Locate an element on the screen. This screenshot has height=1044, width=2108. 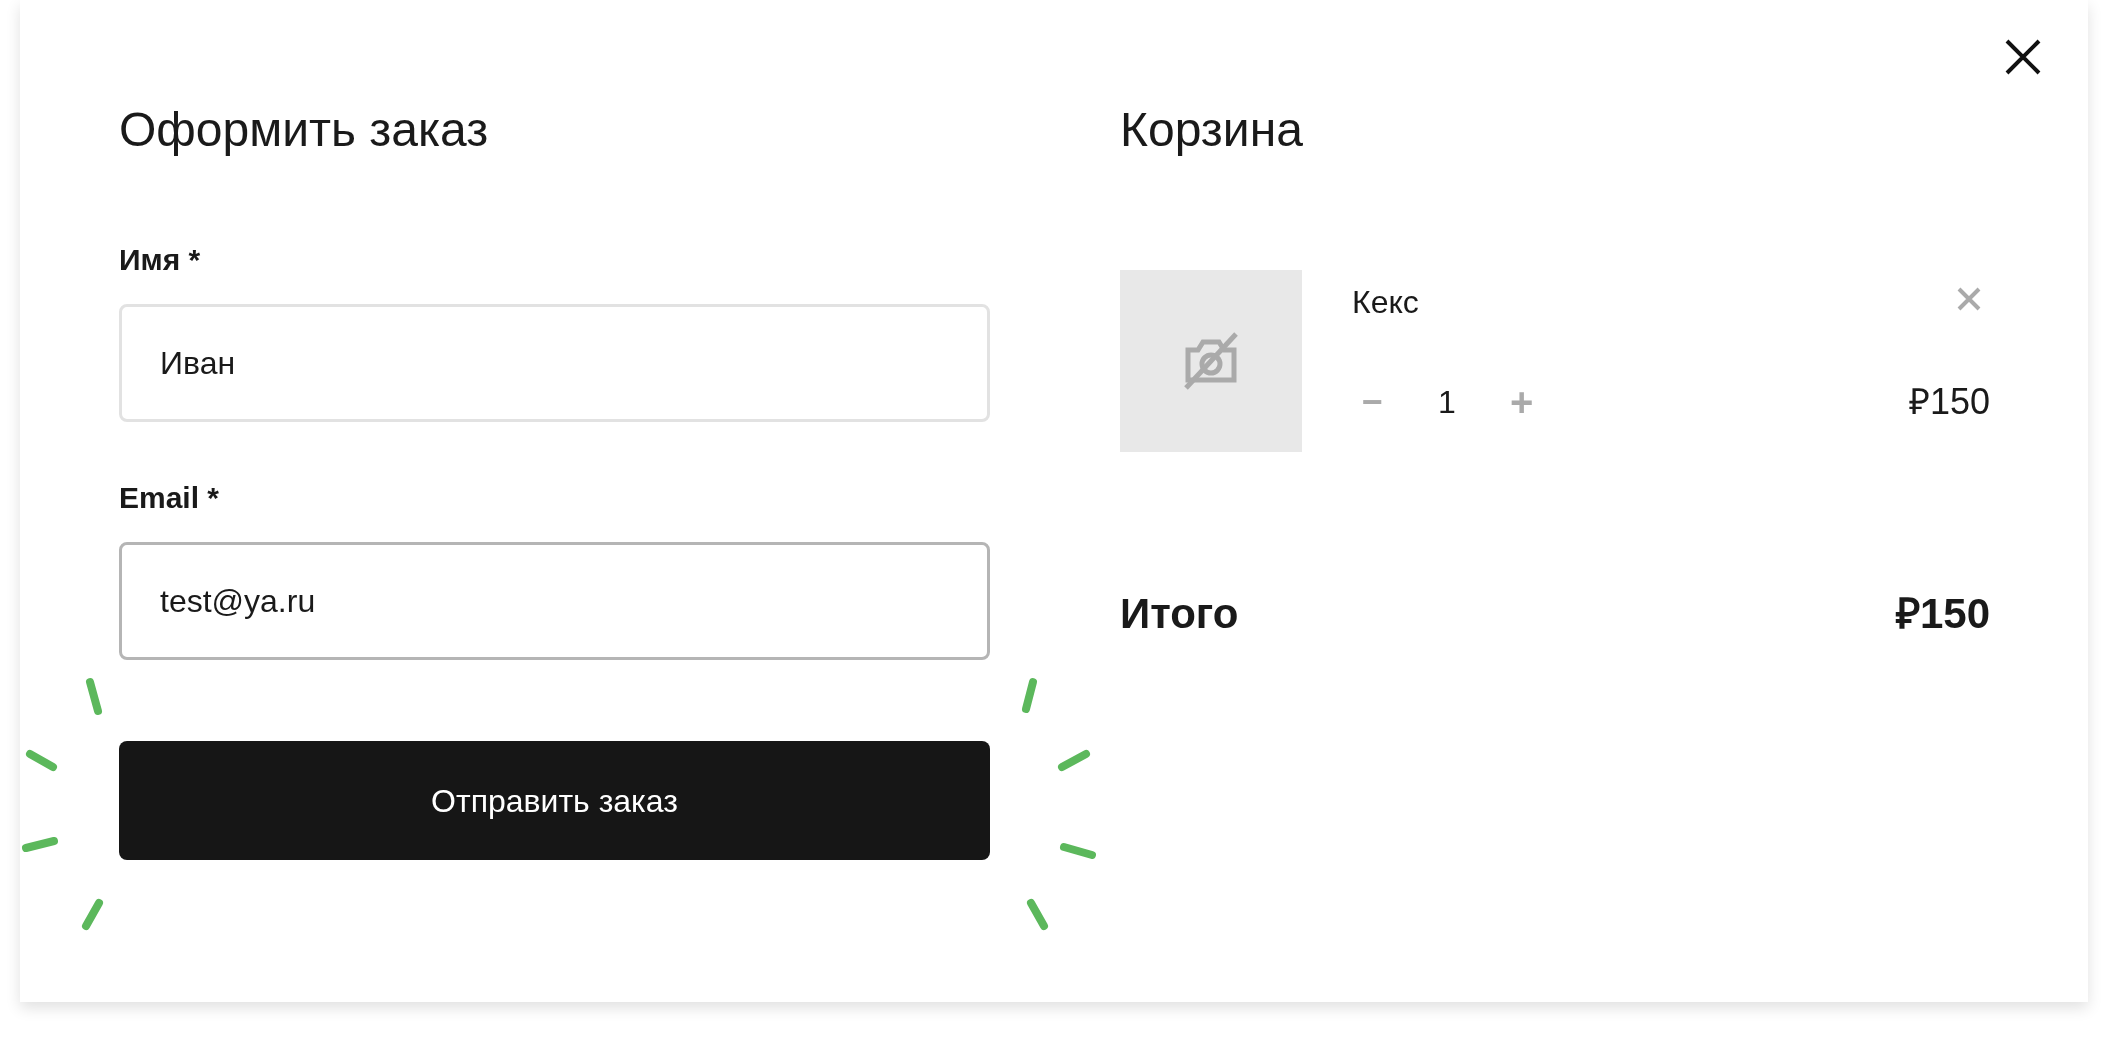
field-label: Имя * is located at coordinates (160, 260).